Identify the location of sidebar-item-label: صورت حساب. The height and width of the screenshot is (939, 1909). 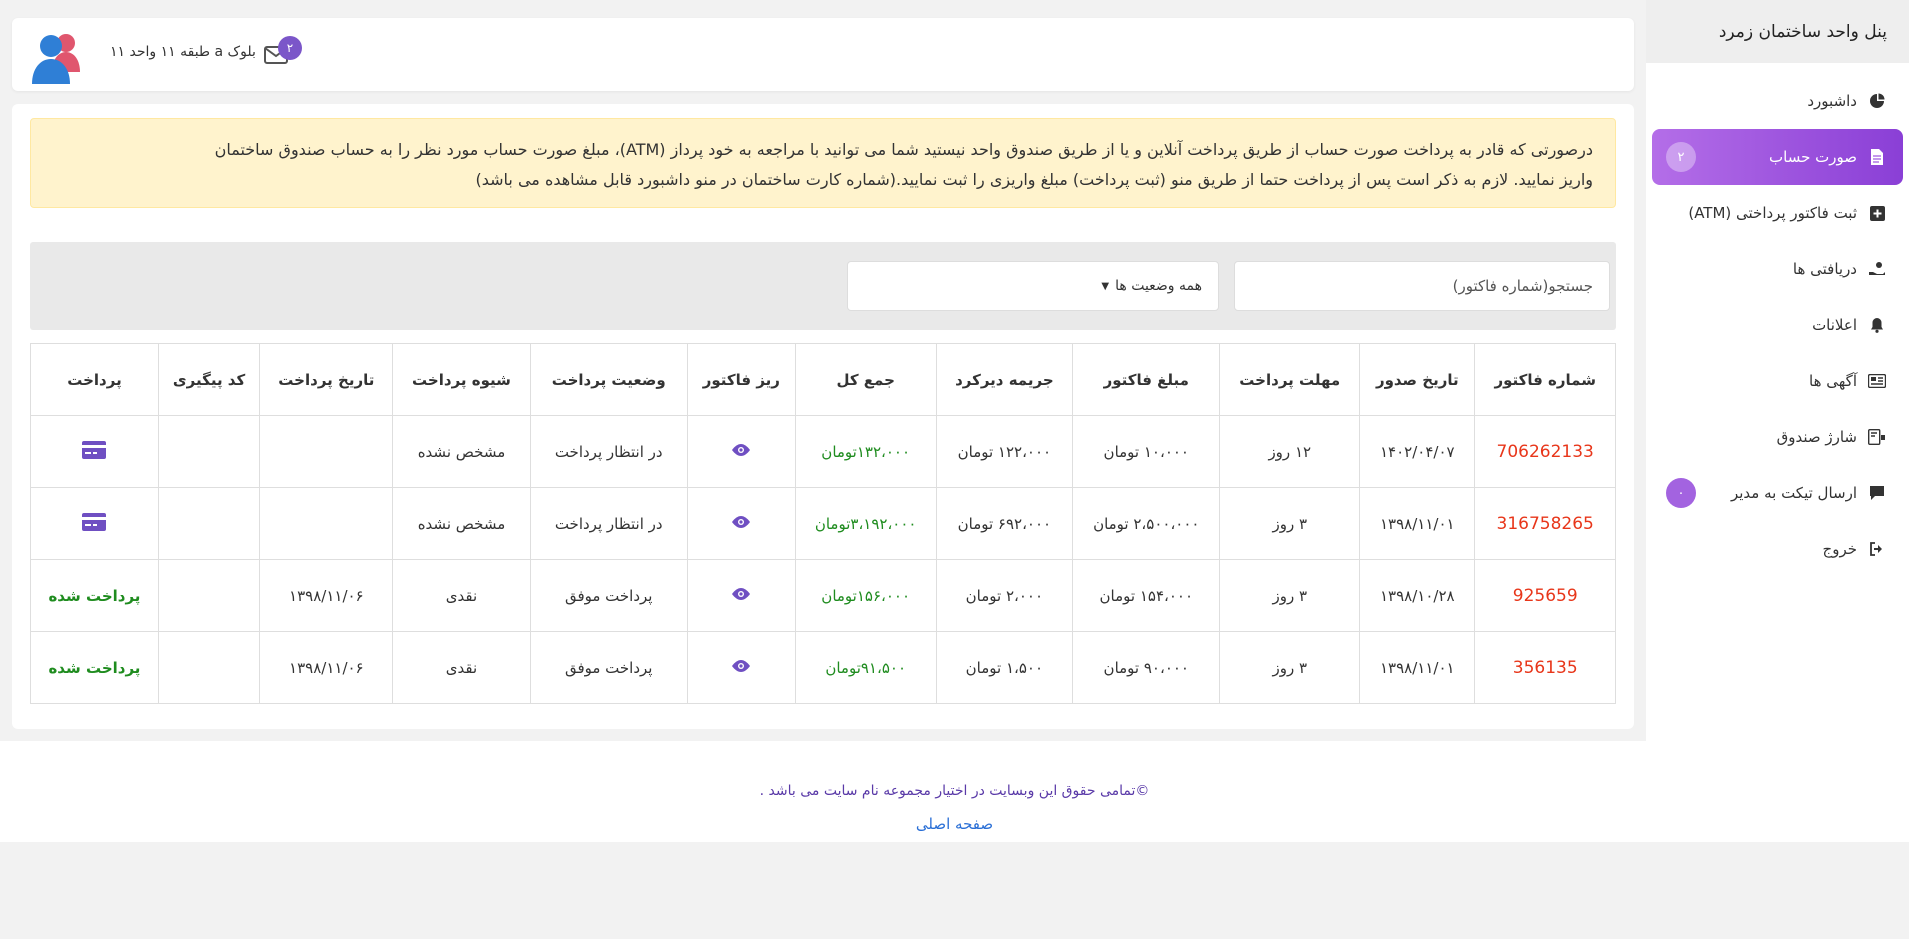
(1813, 157).